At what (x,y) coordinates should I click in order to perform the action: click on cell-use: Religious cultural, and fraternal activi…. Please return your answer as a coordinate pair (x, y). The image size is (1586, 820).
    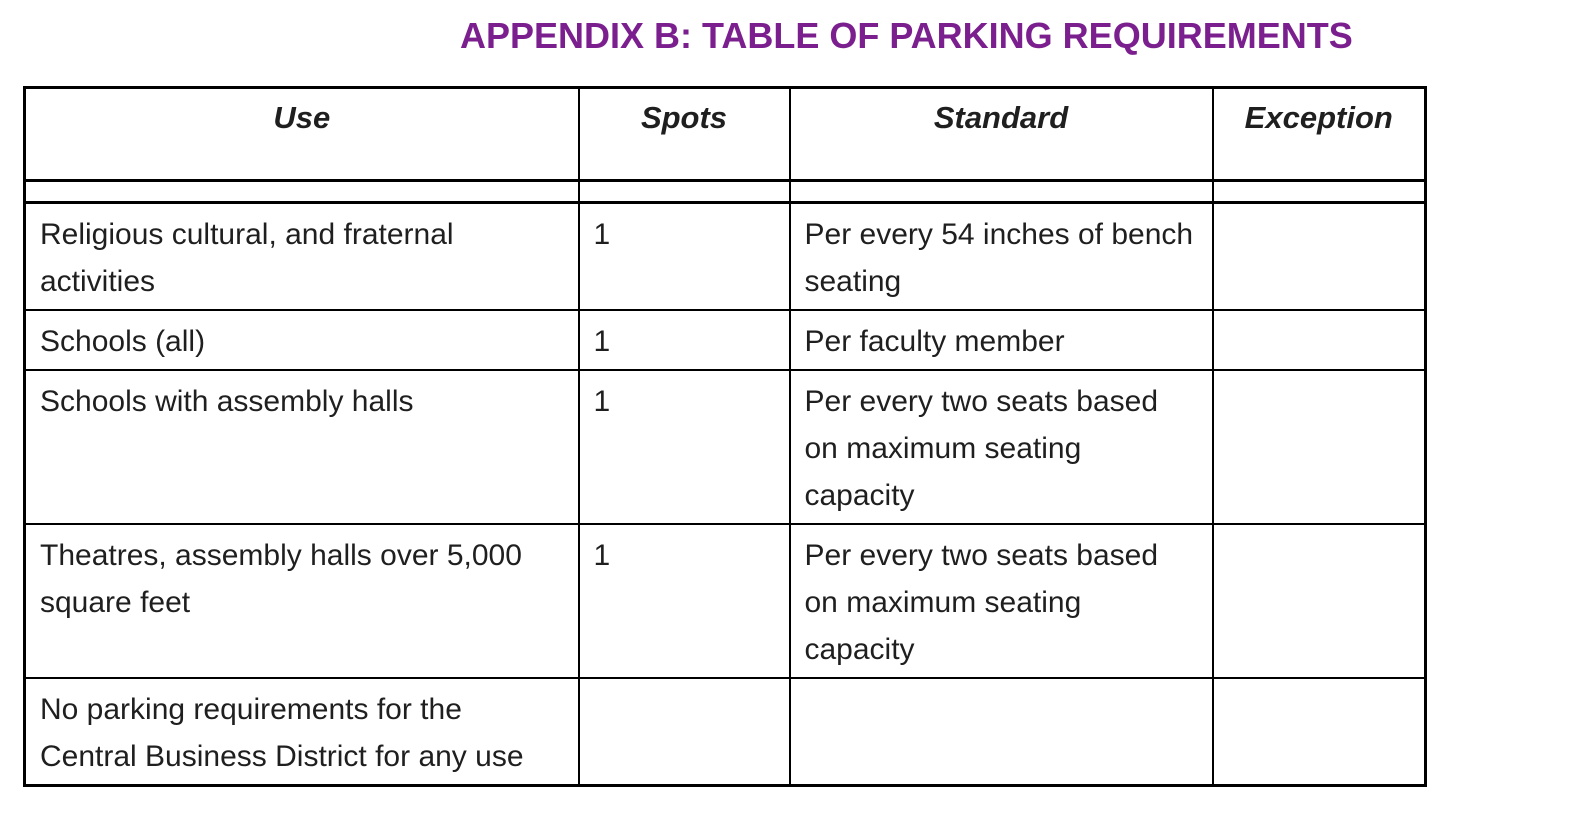
    Looking at the image, I should click on (301, 256).